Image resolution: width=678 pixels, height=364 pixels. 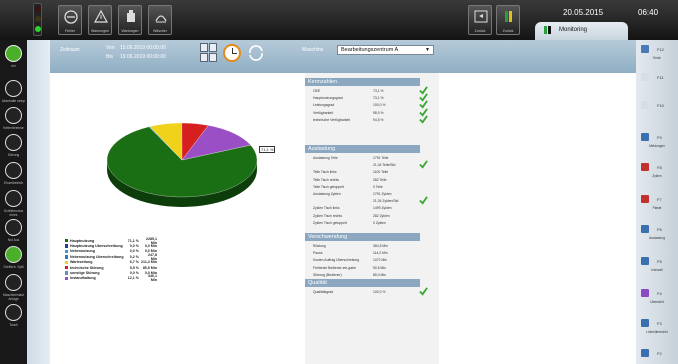 What do you see at coordinates (657, 355) in the screenshot?
I see `right-nav-f2: F2` at bounding box center [657, 355].